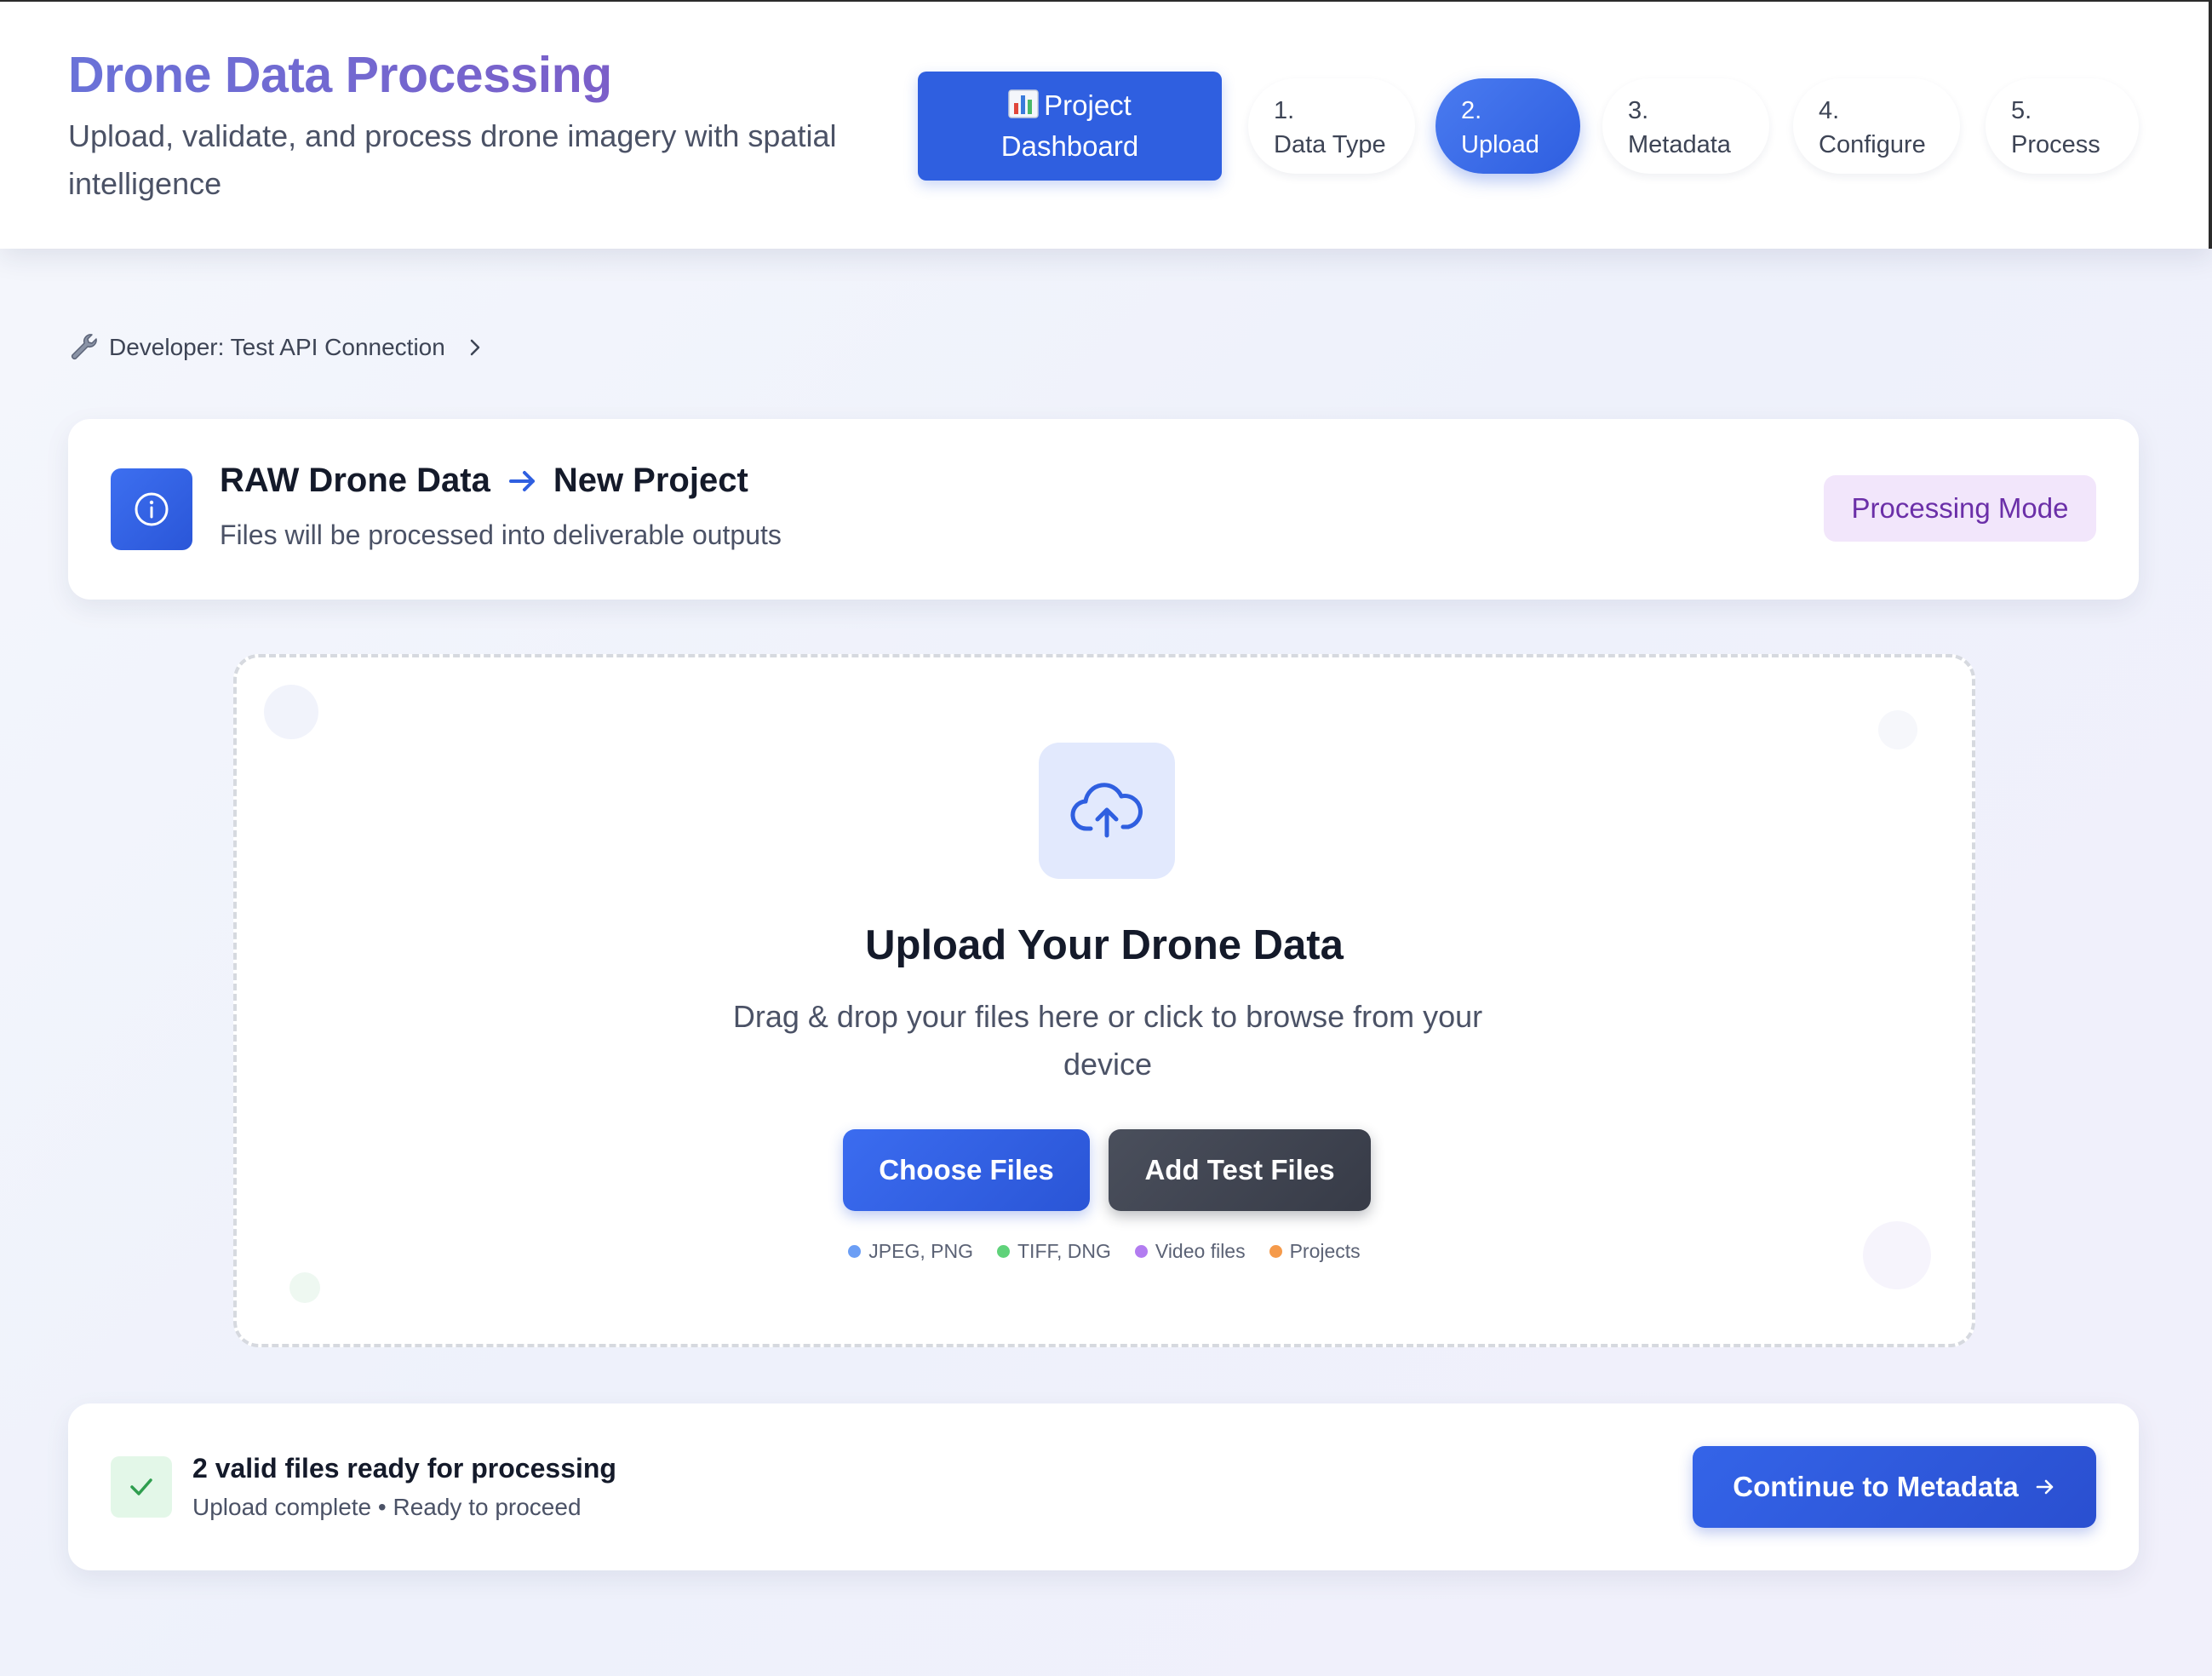  I want to click on format-projects: Projects, so click(1315, 1251).